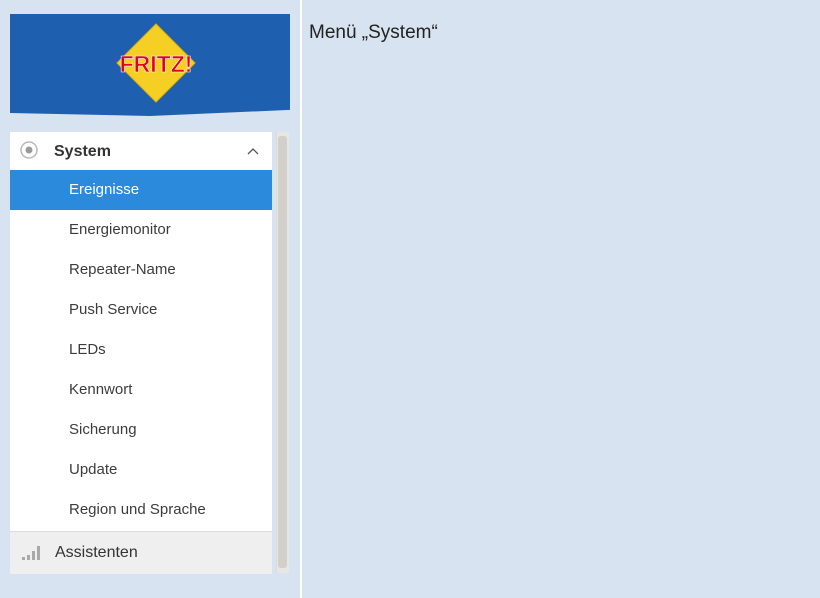 Image resolution: width=820 pixels, height=598 pixels. Describe the element at coordinates (253, 151) in the screenshot. I see `chevron-up-icon` at that location.